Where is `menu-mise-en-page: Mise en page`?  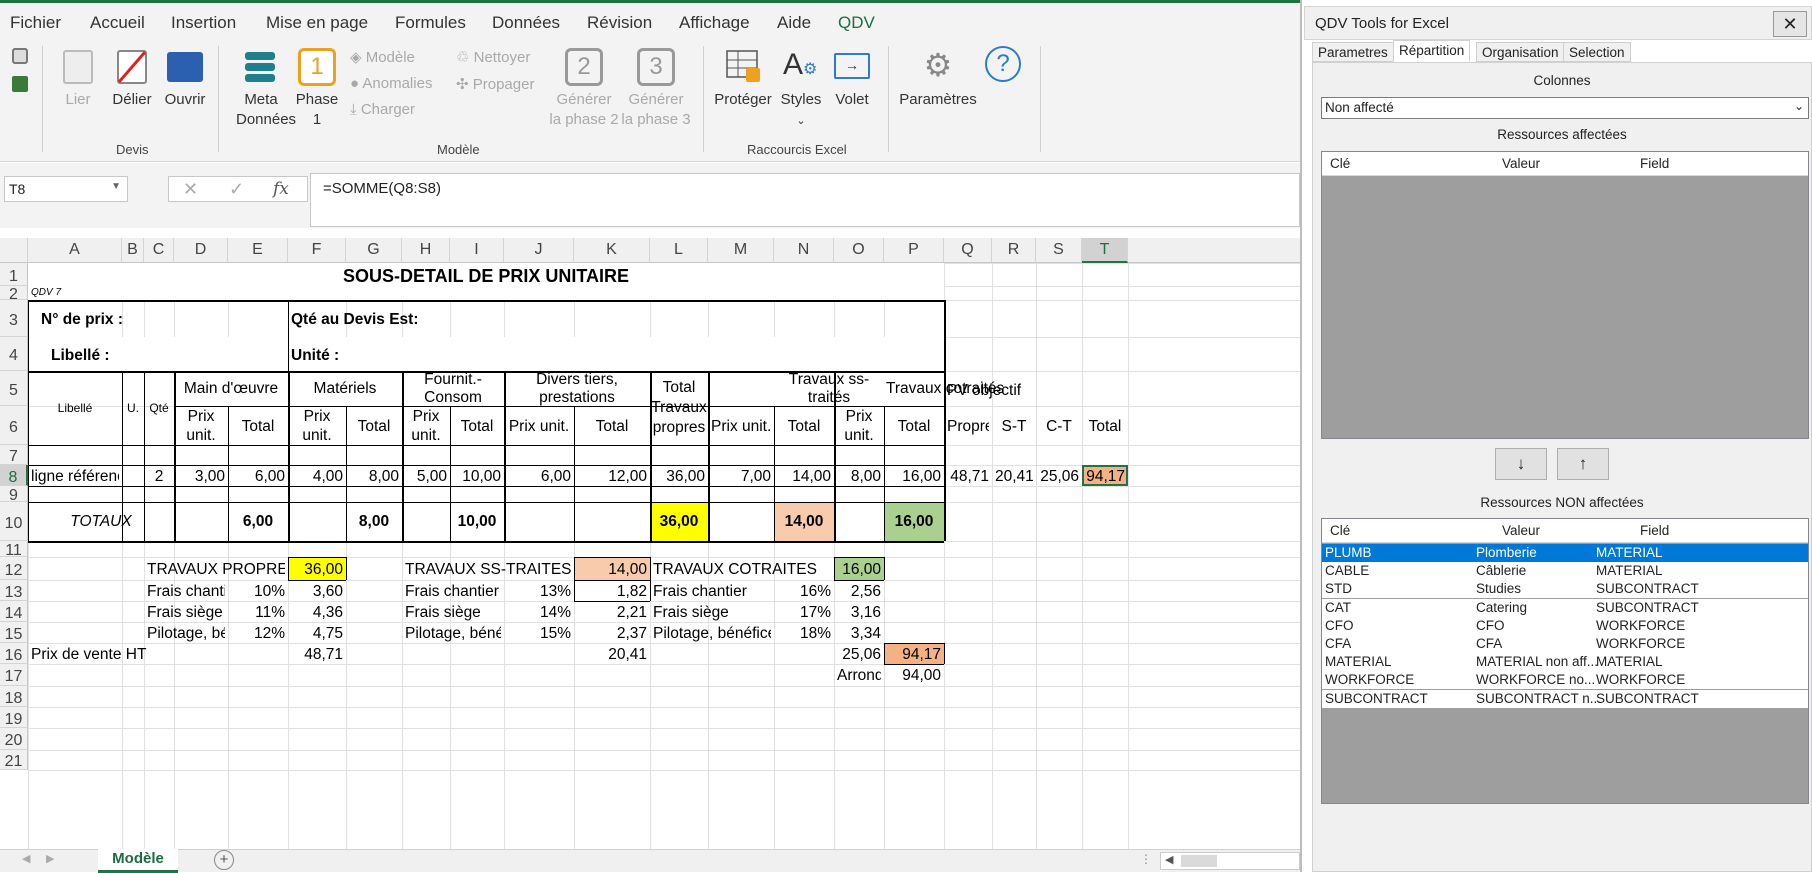 menu-mise-en-page: Mise en page is located at coordinates (317, 23).